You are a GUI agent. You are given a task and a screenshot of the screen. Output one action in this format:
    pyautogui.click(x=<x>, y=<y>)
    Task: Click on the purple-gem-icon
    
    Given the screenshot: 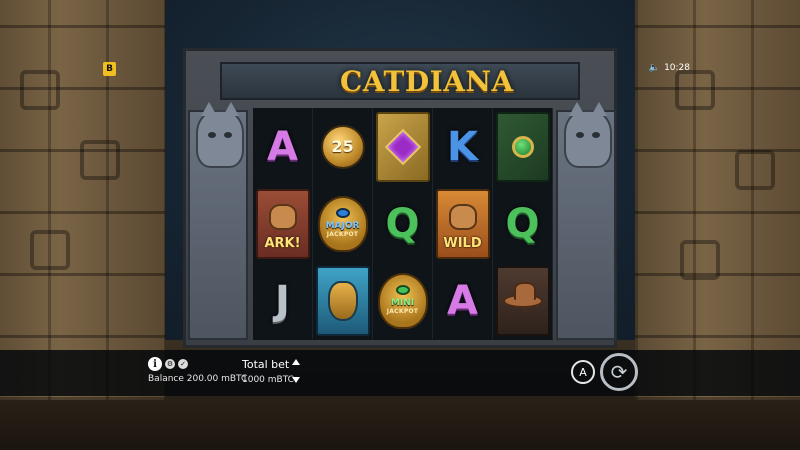 What is the action you would take?
    pyautogui.click(x=402, y=146)
    